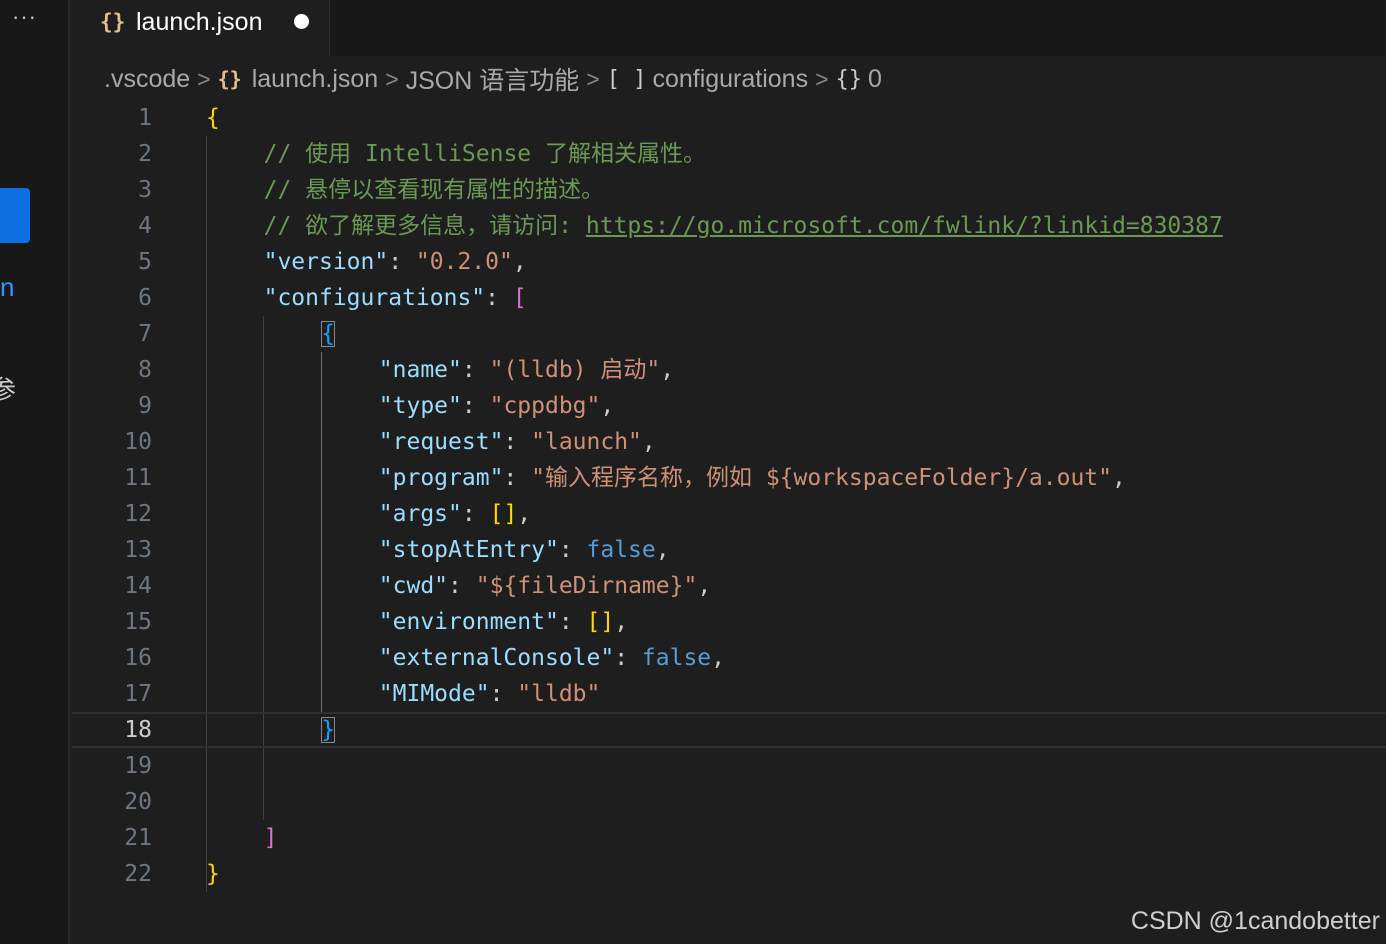 This screenshot has width=1386, height=944. What do you see at coordinates (729, 154) in the screenshot?
I see `code-line: 2 // 使用 IntelliSense 了解相关属性。` at bounding box center [729, 154].